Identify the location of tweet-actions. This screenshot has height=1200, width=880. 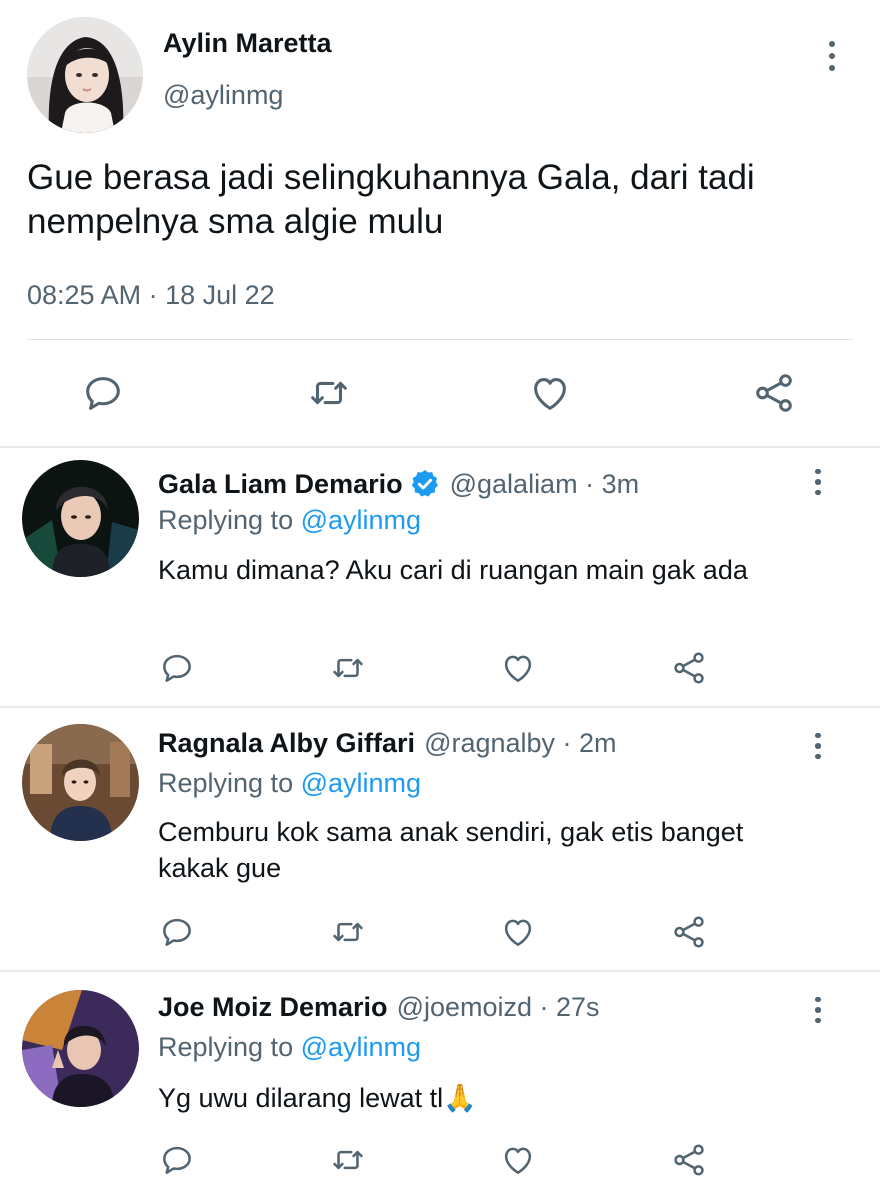
(440, 395).